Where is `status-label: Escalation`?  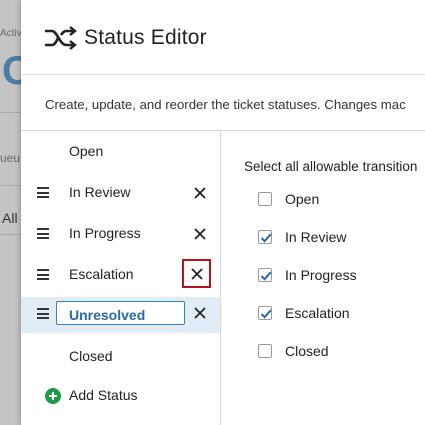 status-label: Escalation is located at coordinates (101, 274).